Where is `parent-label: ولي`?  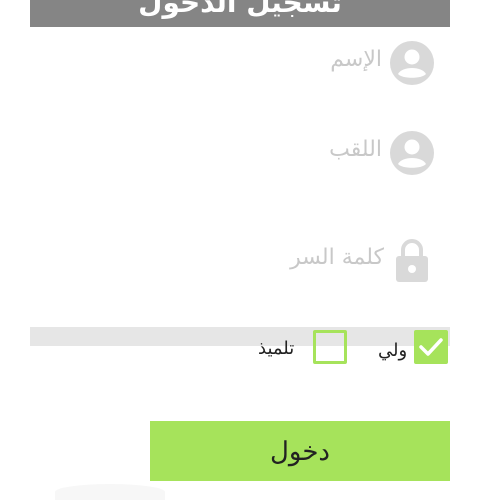 parent-label: ولي is located at coordinates (393, 350).